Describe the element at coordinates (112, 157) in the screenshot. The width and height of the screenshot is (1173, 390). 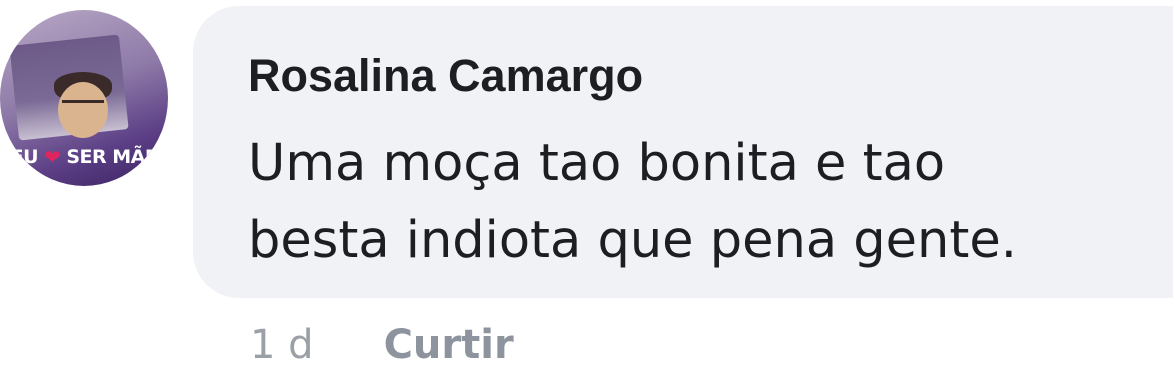
I see `avatar-banner-right: SER MÃE` at that location.